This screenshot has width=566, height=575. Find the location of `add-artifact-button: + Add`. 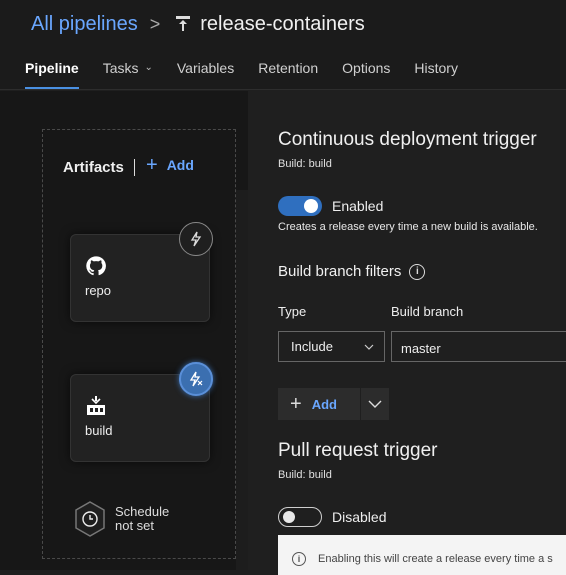

add-artifact-button: + Add is located at coordinates (170, 165).